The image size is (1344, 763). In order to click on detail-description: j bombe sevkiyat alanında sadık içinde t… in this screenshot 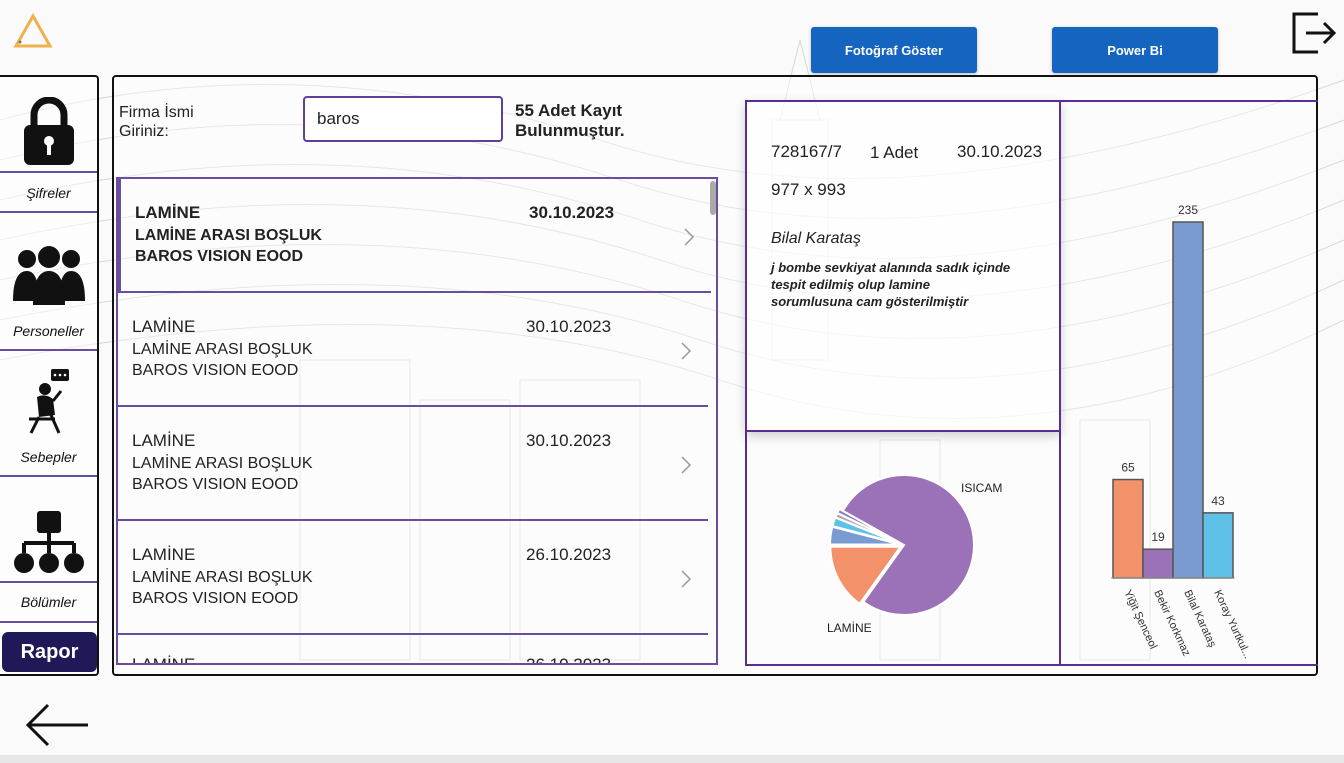, I will do `click(891, 284)`.